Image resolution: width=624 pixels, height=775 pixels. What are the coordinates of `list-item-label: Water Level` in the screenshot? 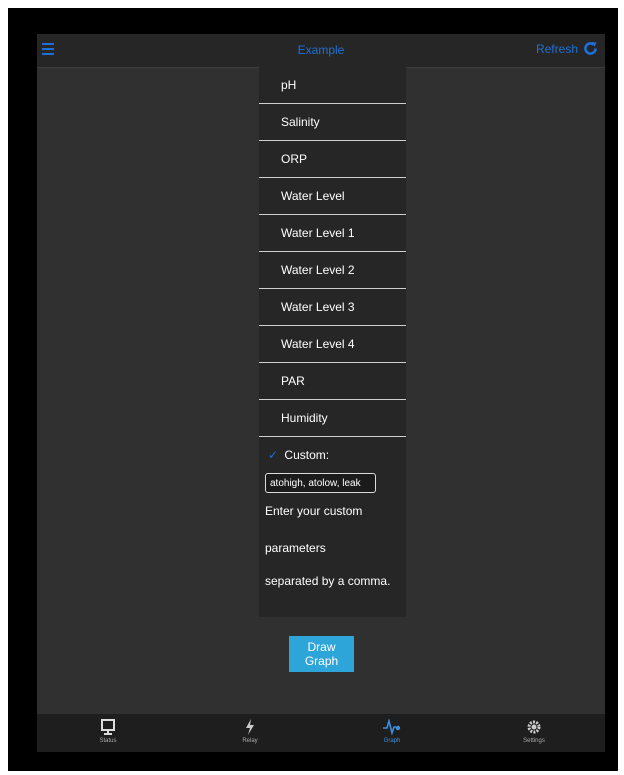 It's located at (313, 196).